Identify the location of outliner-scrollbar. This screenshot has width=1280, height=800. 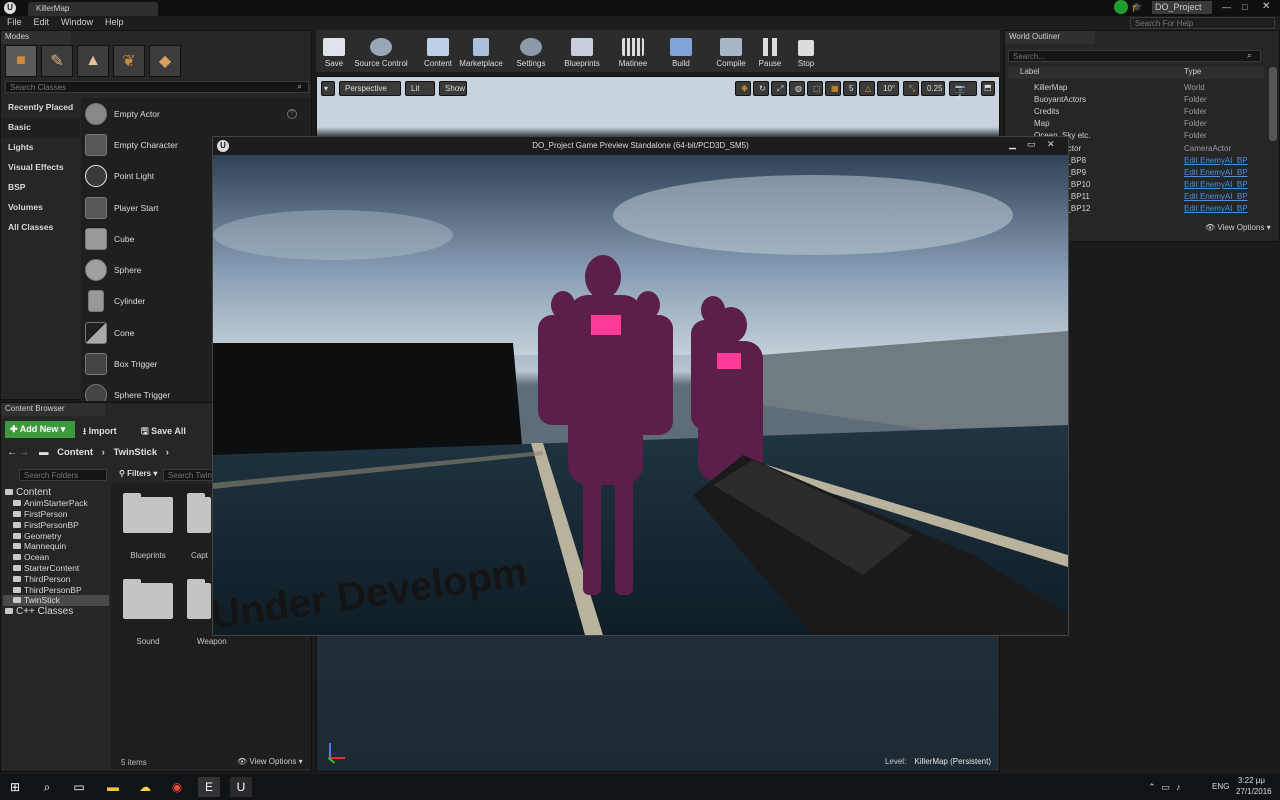
(1273, 104).